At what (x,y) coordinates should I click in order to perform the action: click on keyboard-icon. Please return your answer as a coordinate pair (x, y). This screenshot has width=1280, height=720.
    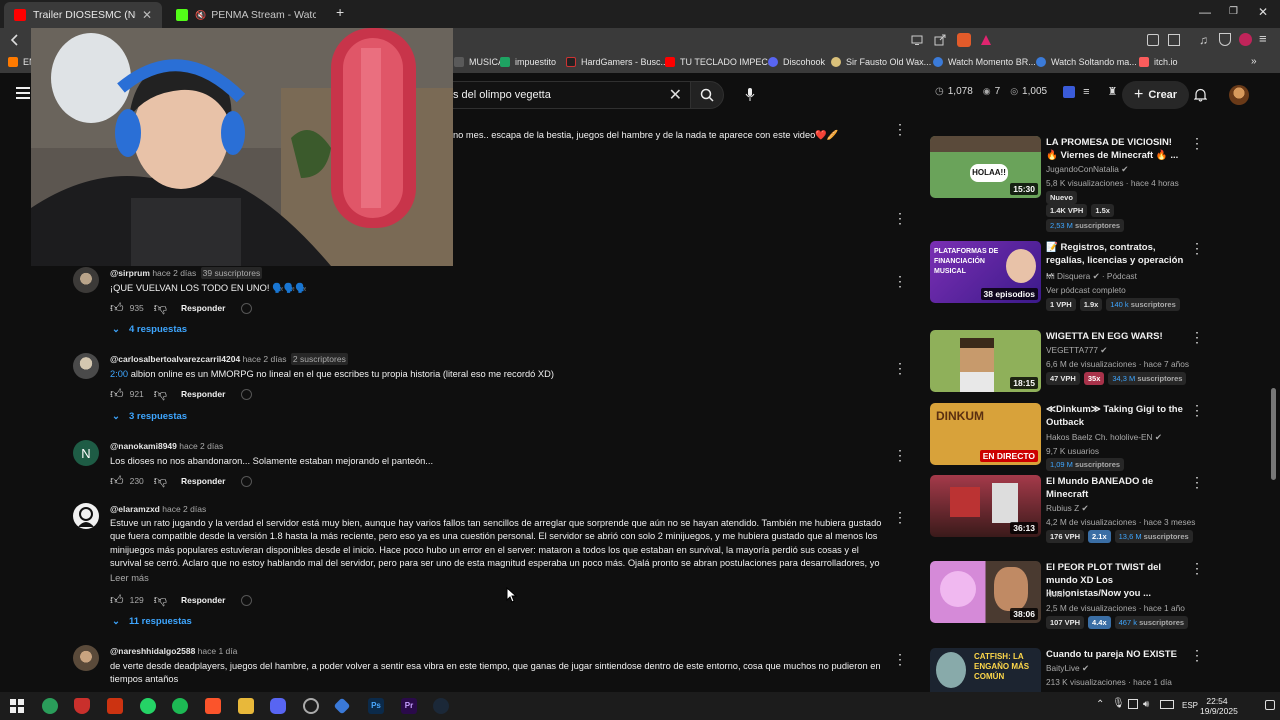
    Looking at the image, I should click on (1167, 704).